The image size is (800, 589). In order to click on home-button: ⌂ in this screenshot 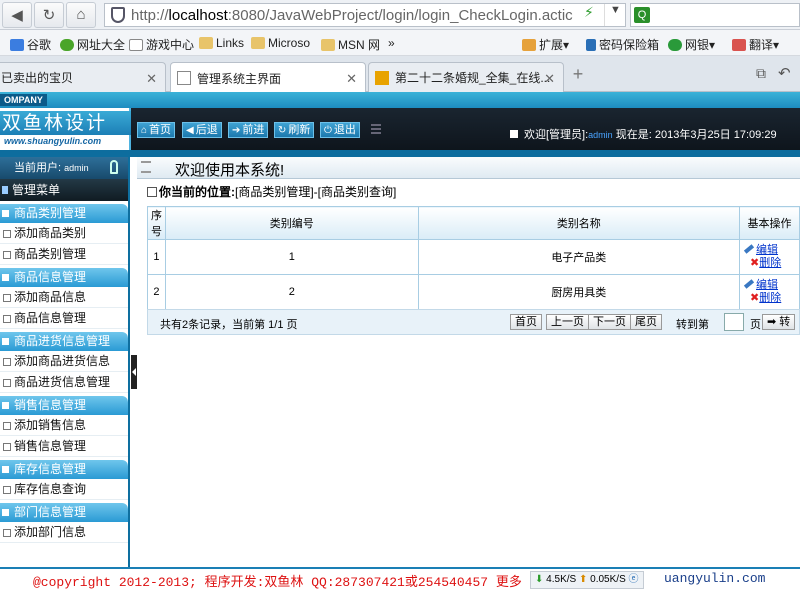, I will do `click(81, 14)`.